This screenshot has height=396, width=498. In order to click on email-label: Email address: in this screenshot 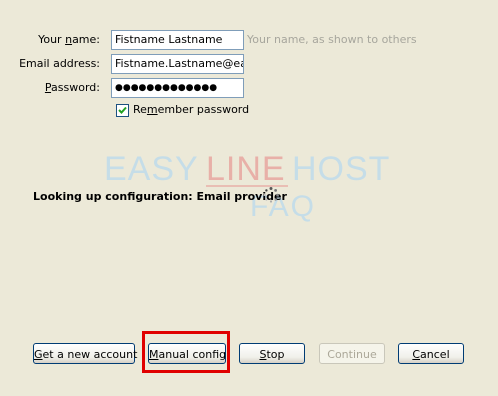, I will do `click(59, 63)`.